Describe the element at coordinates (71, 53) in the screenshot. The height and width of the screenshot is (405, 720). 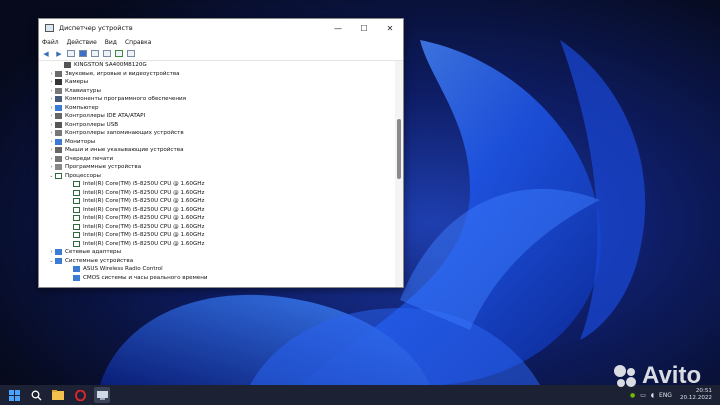
I see `show-hide-tree-icon` at that location.